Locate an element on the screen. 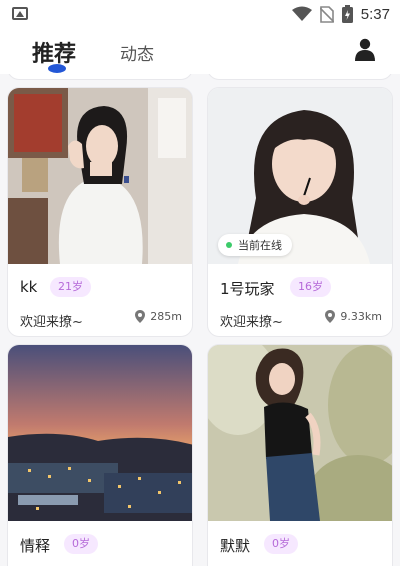  tab-moments: 动态 is located at coordinates (137, 52).